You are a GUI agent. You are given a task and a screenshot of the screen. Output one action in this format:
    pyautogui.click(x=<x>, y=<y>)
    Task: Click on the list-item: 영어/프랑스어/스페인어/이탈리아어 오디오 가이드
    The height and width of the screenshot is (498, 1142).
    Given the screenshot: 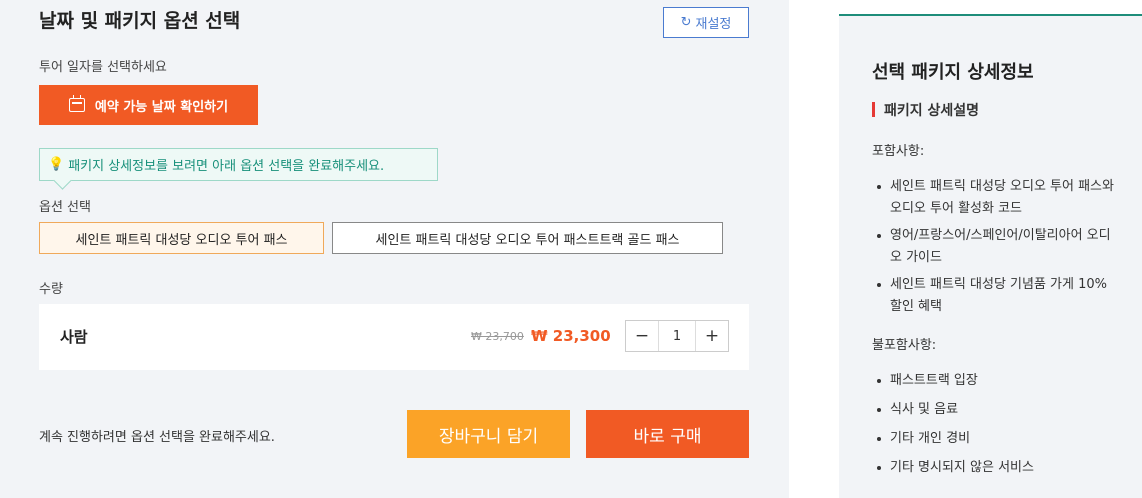 What is the action you would take?
    pyautogui.click(x=997, y=247)
    